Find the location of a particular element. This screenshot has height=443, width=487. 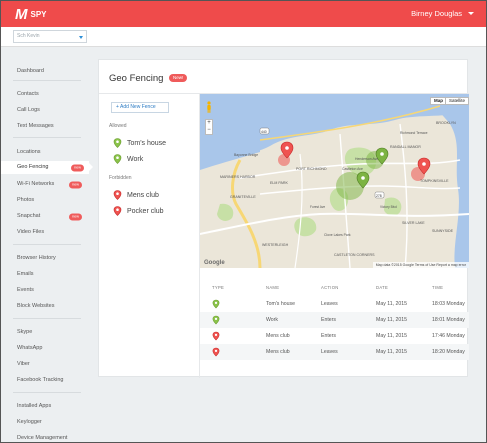

pin-green-icon is located at coordinates (216, 304).